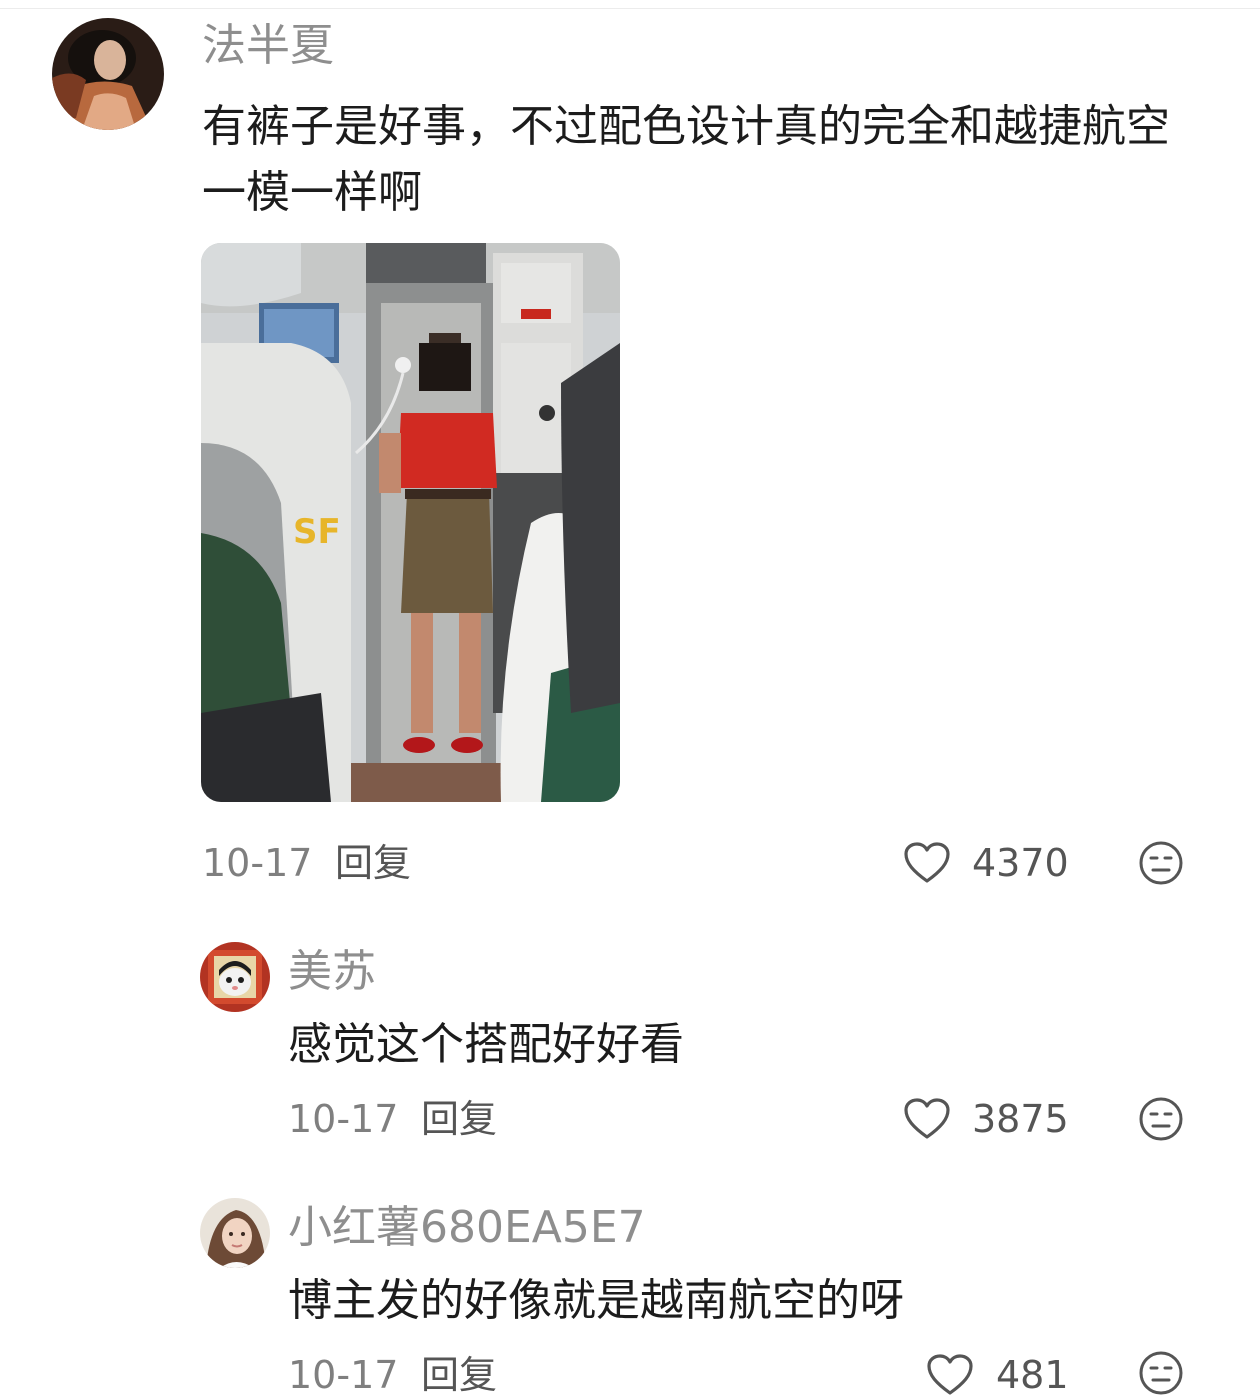 This screenshot has width=1260, height=1398. What do you see at coordinates (467, 1228) in the screenshot?
I see `comment-username: 小红薯680EA5E7` at bounding box center [467, 1228].